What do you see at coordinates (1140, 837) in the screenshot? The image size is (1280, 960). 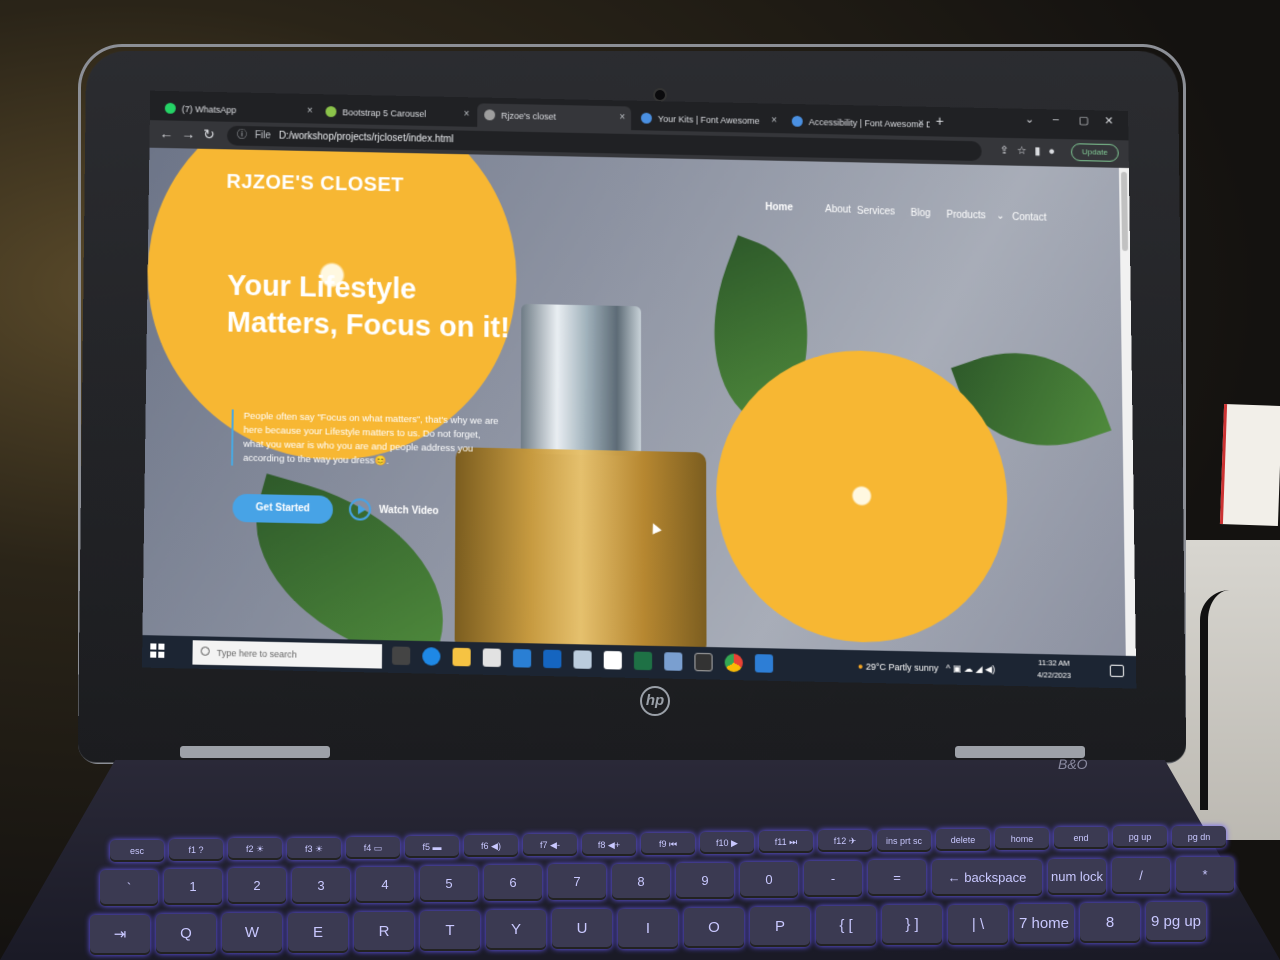 I see `keyboard-key: pg up` at bounding box center [1140, 837].